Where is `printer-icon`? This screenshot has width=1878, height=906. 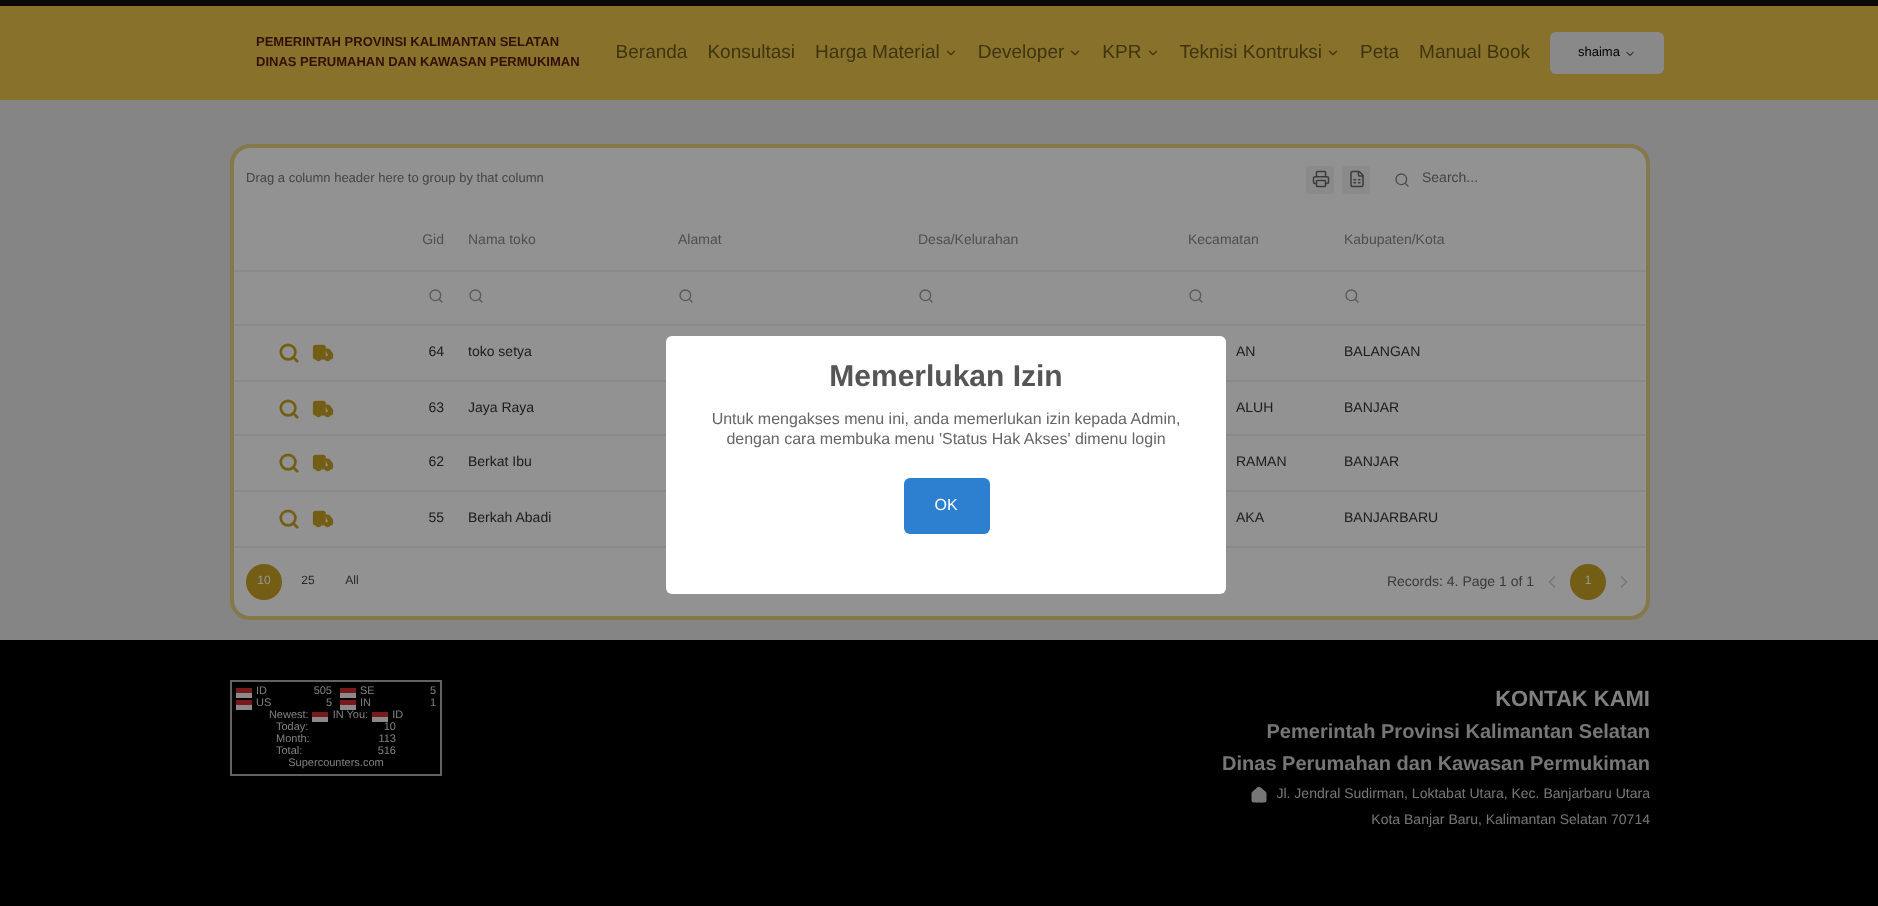
printer-icon is located at coordinates (1320, 179).